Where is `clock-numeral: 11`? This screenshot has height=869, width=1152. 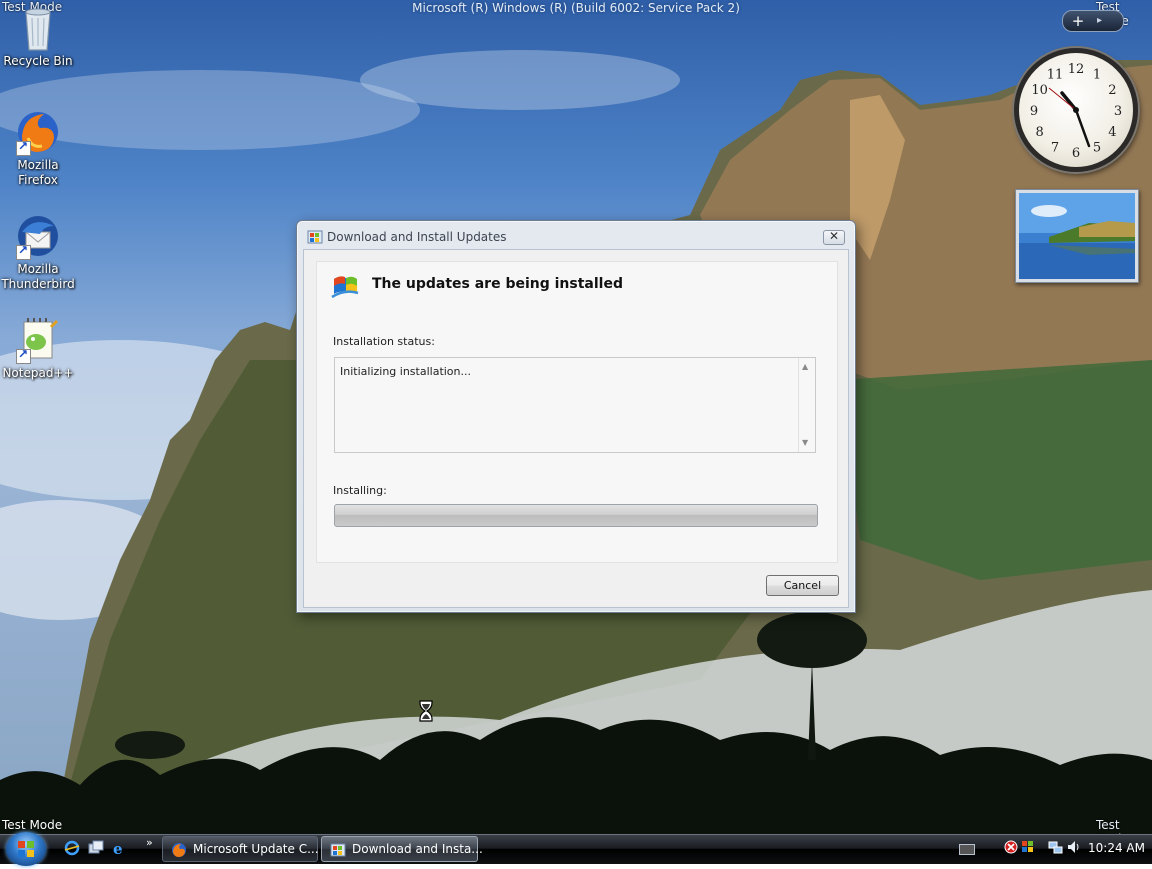
clock-numeral: 11 is located at coordinates (1055, 75).